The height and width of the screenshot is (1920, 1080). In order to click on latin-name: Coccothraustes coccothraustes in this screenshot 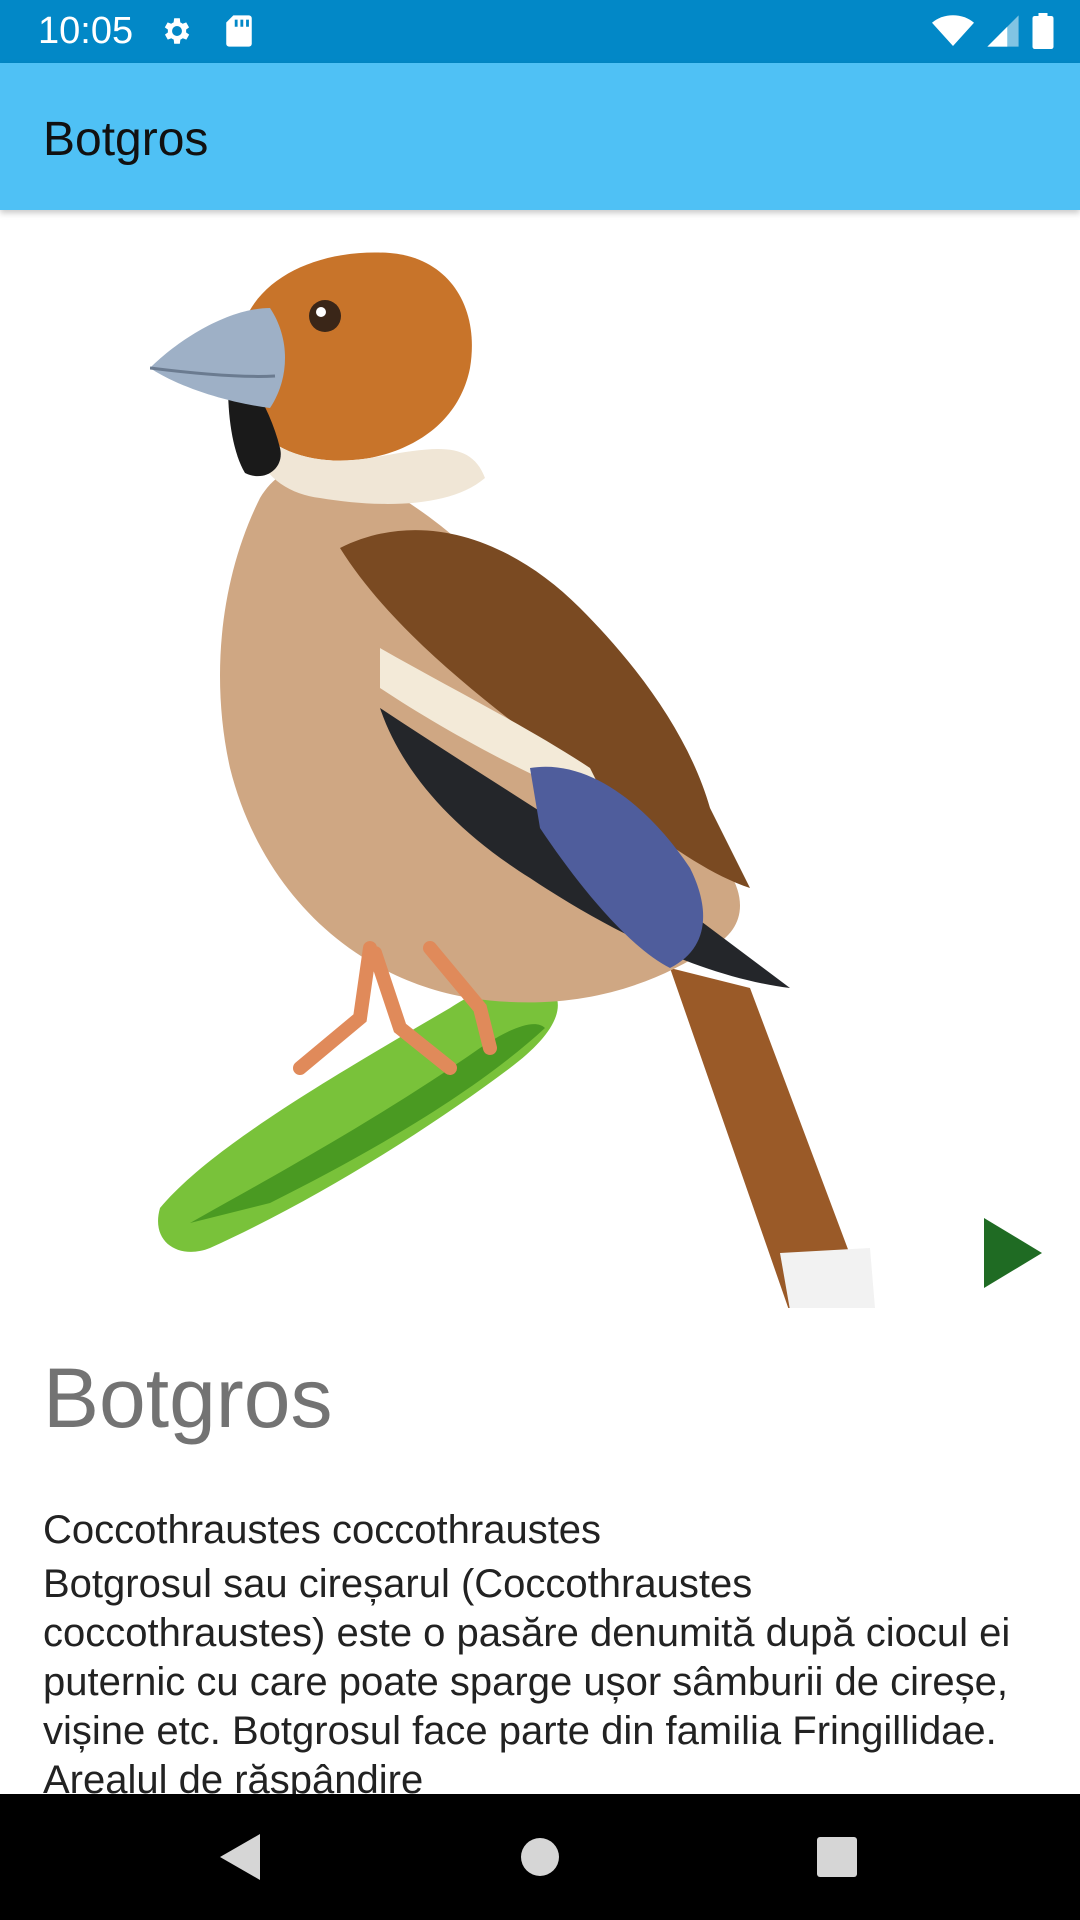, I will do `click(322, 1530)`.